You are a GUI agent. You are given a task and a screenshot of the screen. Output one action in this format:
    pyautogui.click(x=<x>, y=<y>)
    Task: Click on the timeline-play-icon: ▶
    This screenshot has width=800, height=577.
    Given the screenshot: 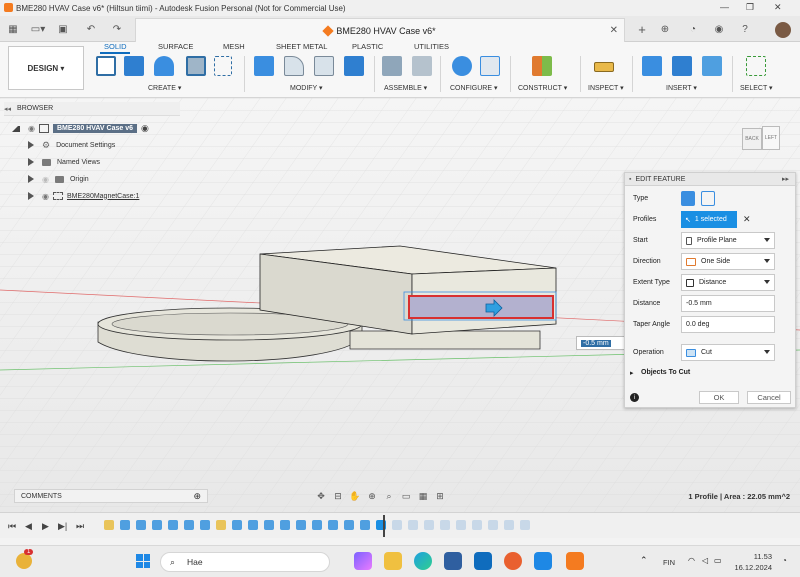 What is the action you would take?
    pyautogui.click(x=45, y=526)
    